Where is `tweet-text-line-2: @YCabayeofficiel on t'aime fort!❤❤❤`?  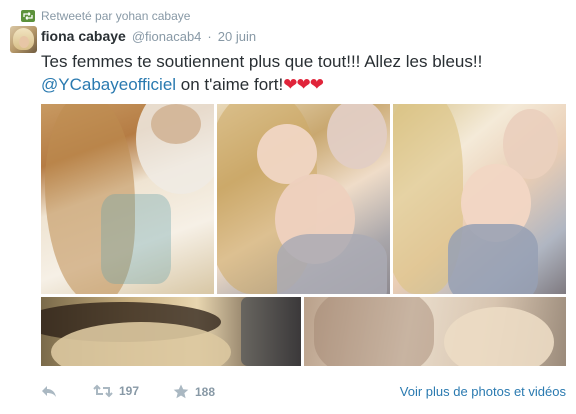
tweet-text-line-2: @YCabayeofficiel on t'aime fort!❤❤❤ is located at coordinates (301, 84).